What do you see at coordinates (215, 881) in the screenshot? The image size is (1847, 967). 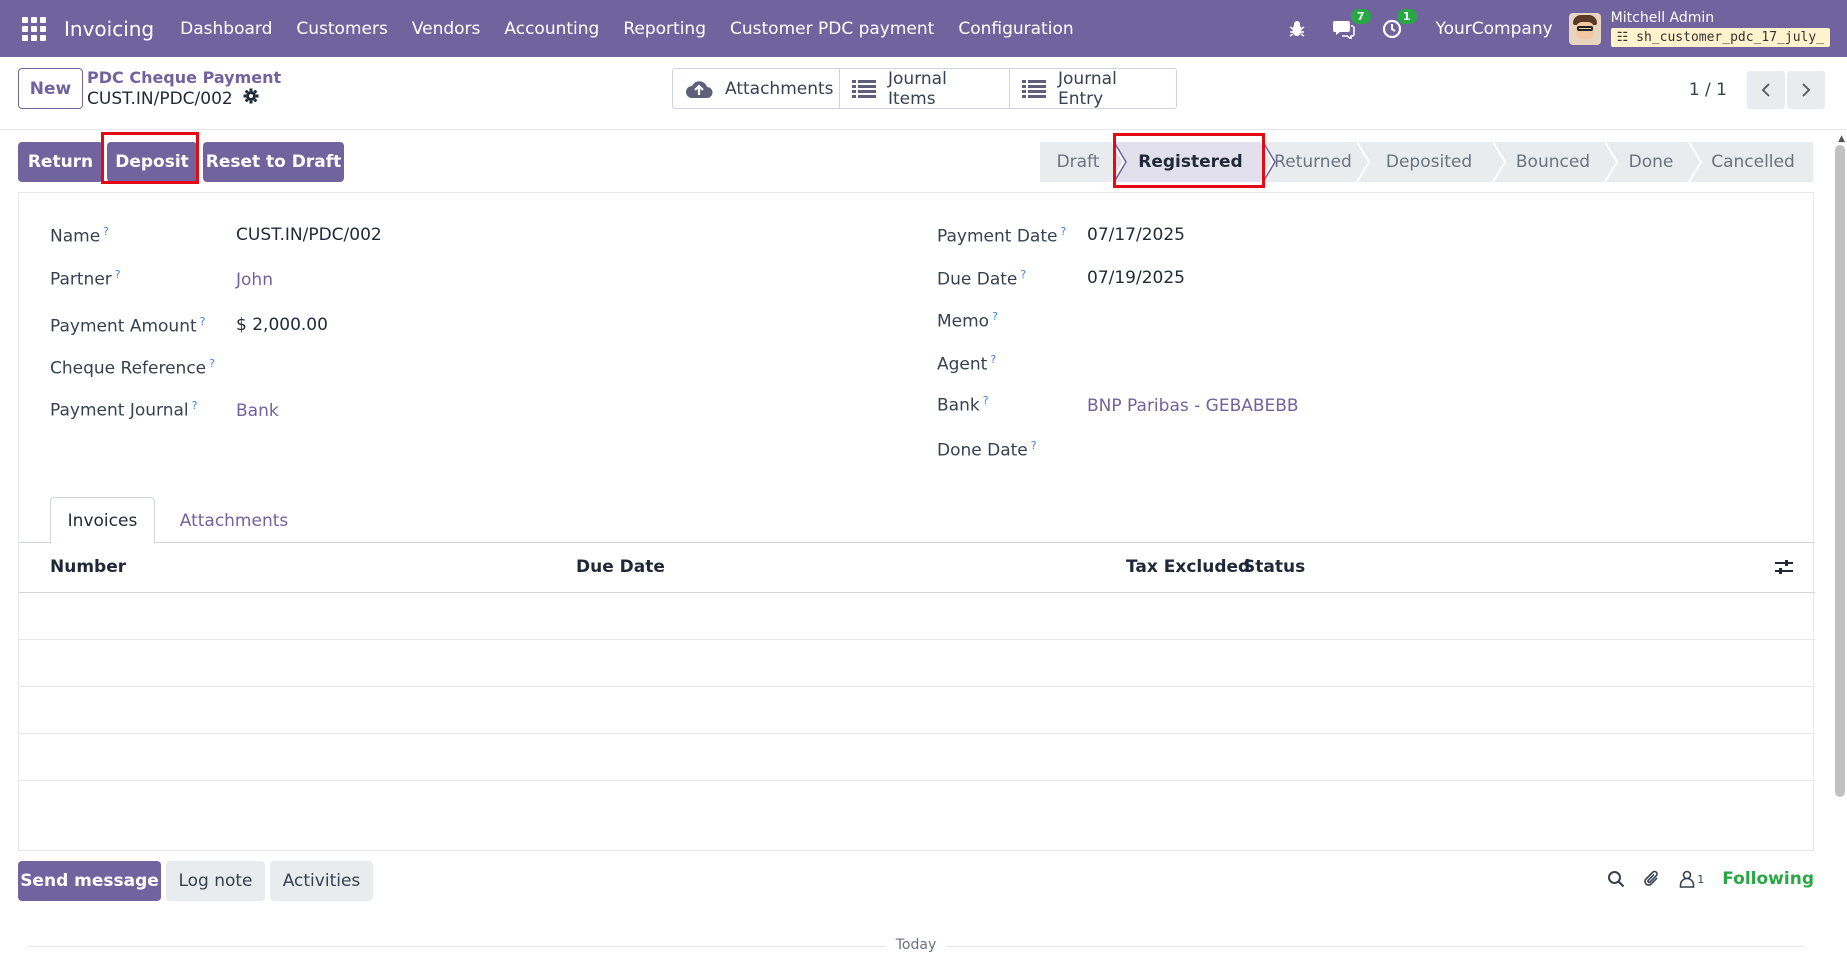 I see `log-note-button: Log note` at bounding box center [215, 881].